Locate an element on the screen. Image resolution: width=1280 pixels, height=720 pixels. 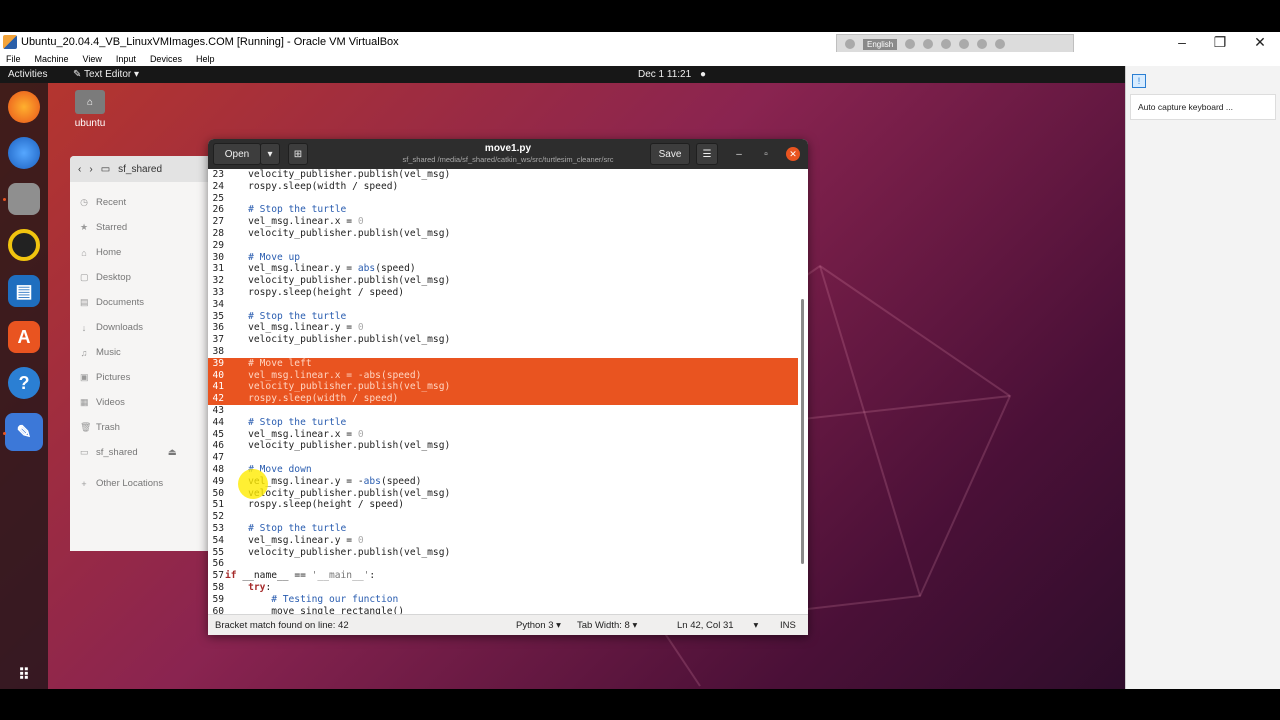
language-indicator: English is located at coordinates (880, 44).